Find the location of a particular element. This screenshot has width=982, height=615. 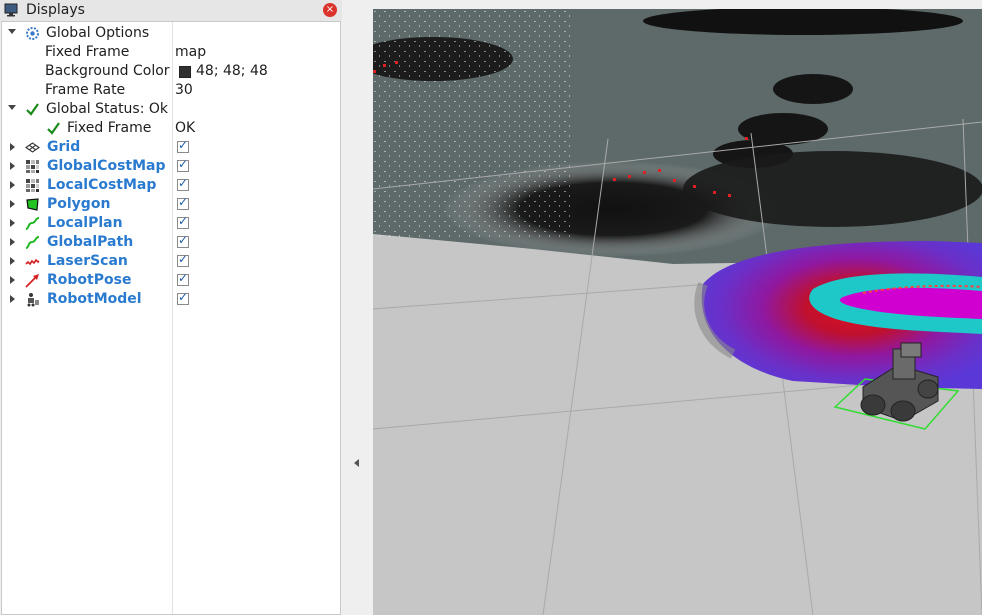

close-panel-button: × is located at coordinates (330, 10).